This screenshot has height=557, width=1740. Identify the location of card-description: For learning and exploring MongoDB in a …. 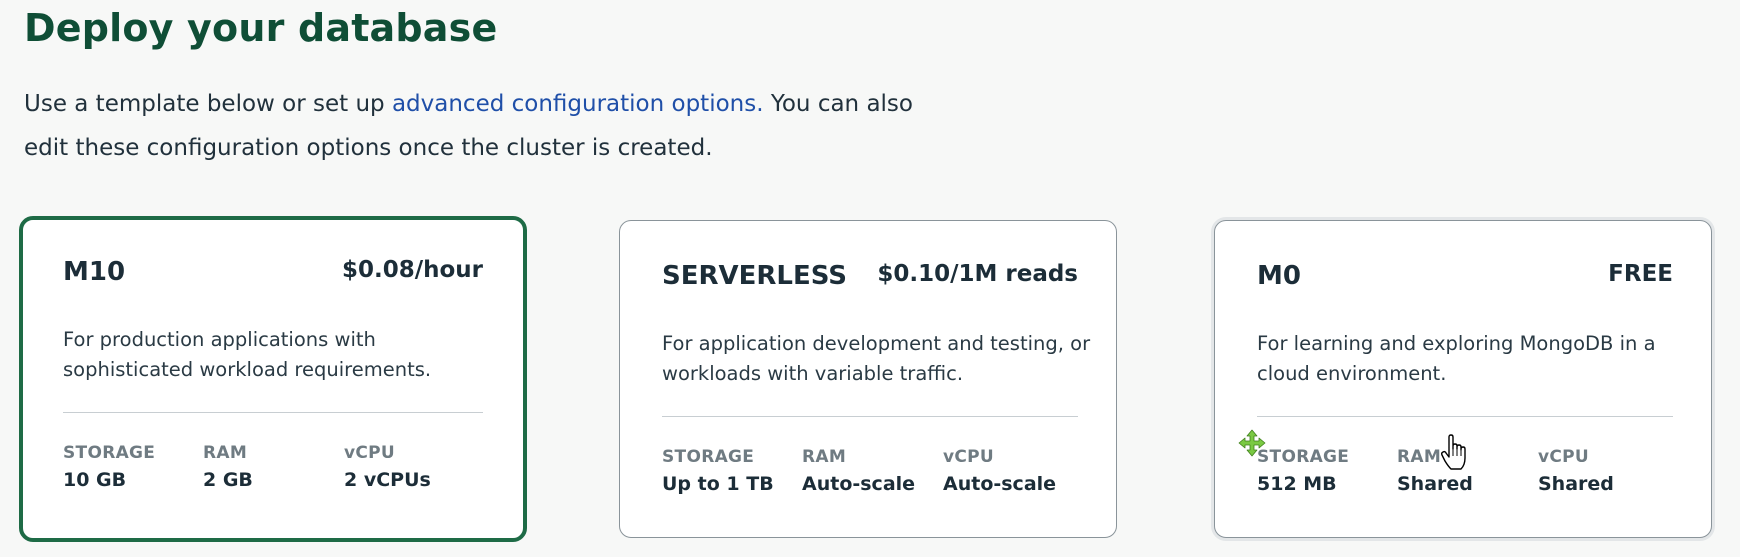
(1456, 358).